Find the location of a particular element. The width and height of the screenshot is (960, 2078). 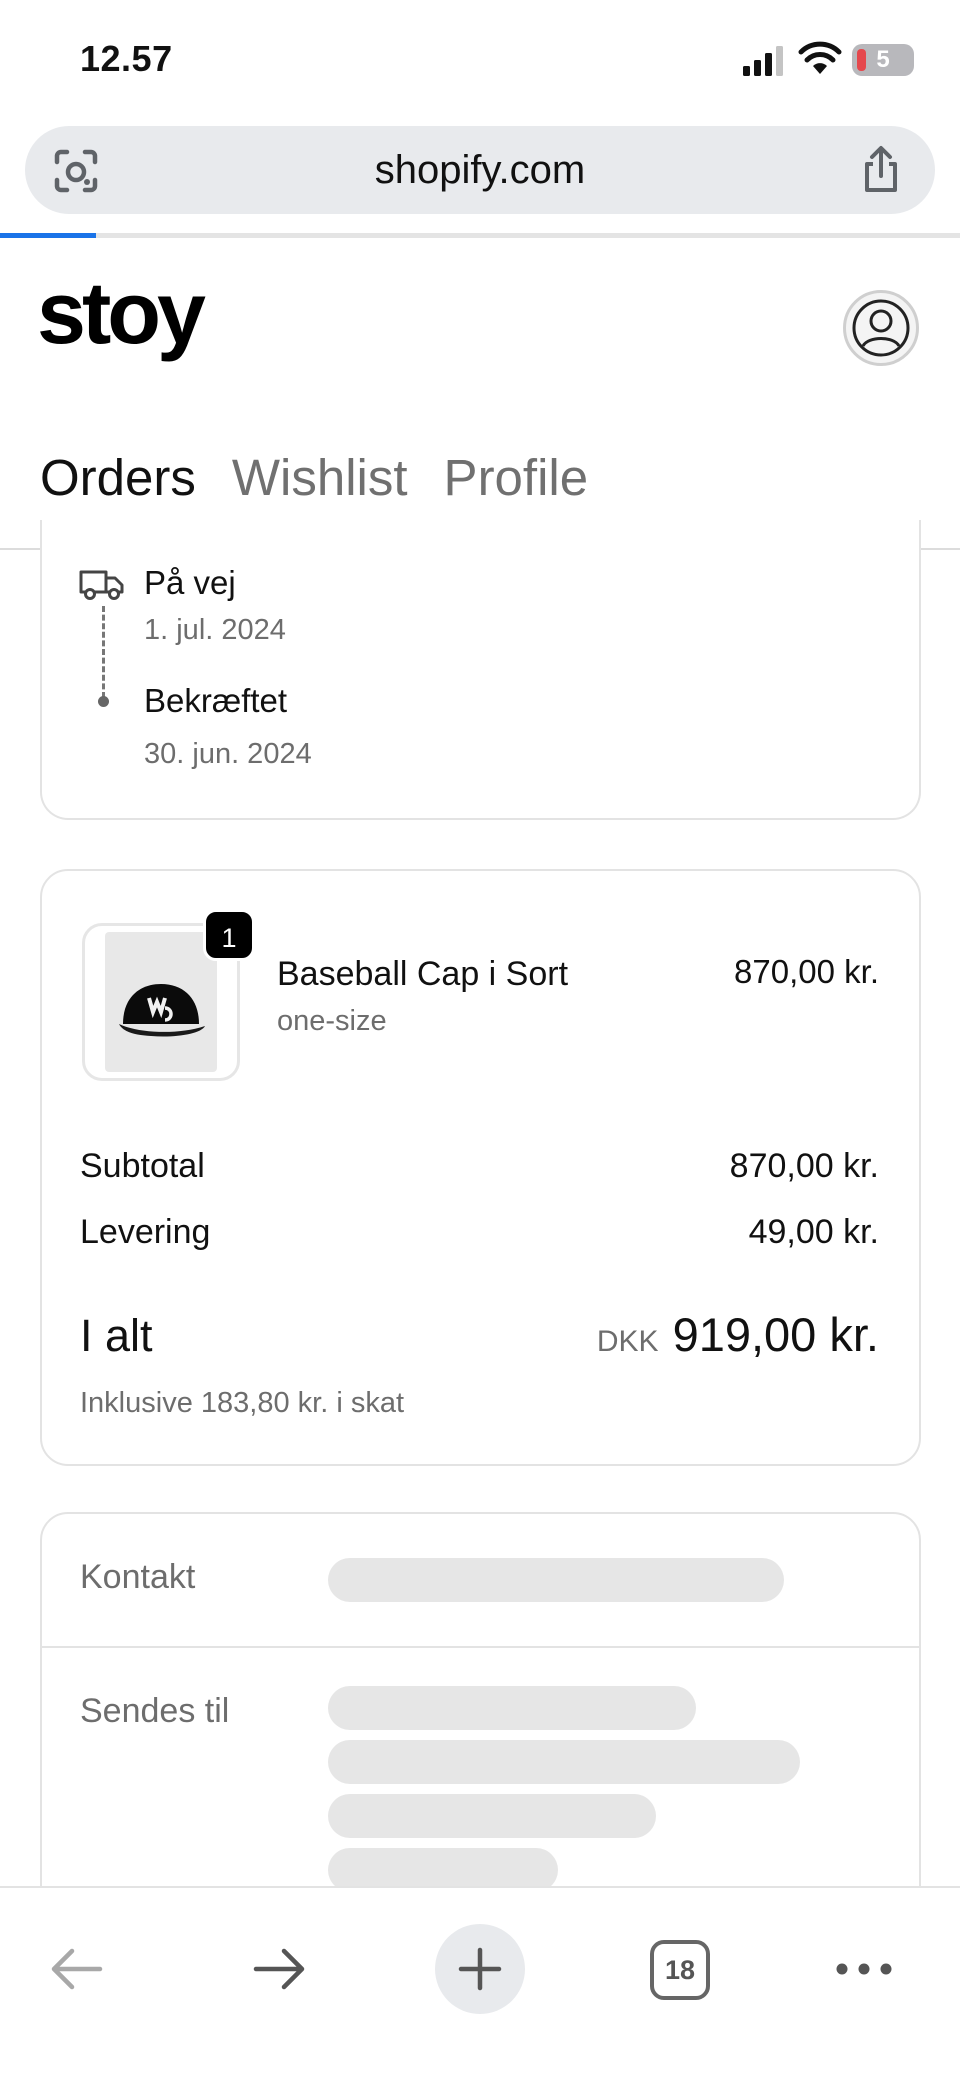

forward-arrow-icon is located at coordinates (279, 1969).